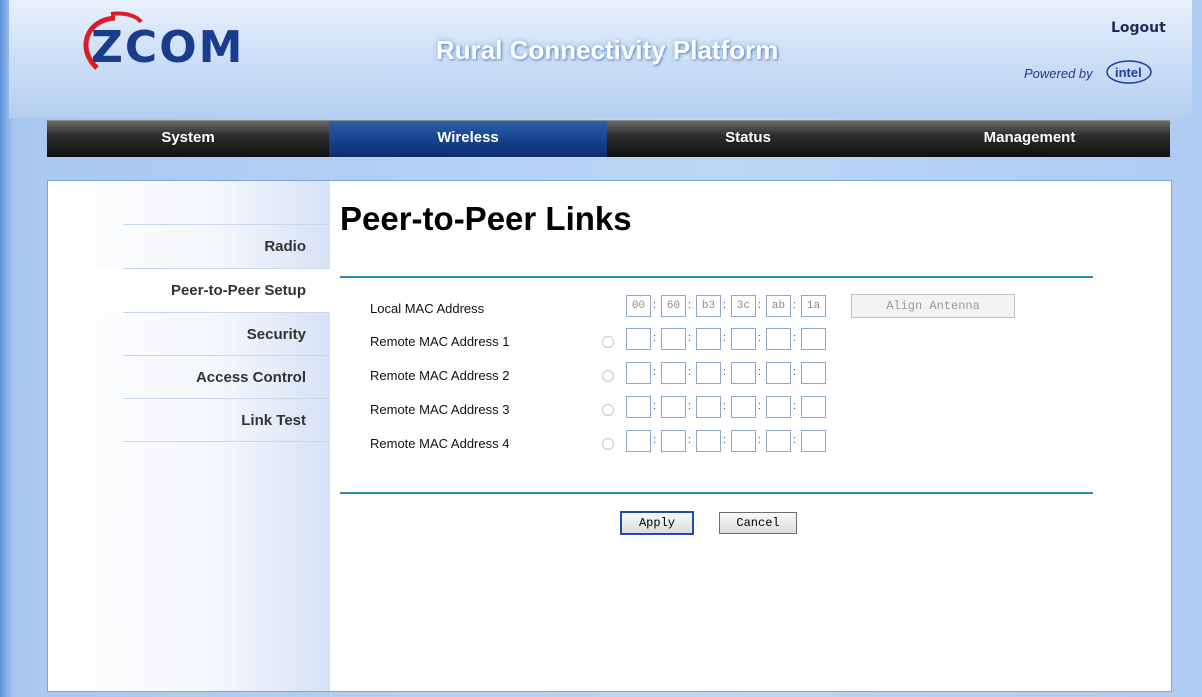 The image size is (1202, 697). Describe the element at coordinates (251, 377) in the screenshot. I see `sidebar-item-access-control: Access Control` at that location.